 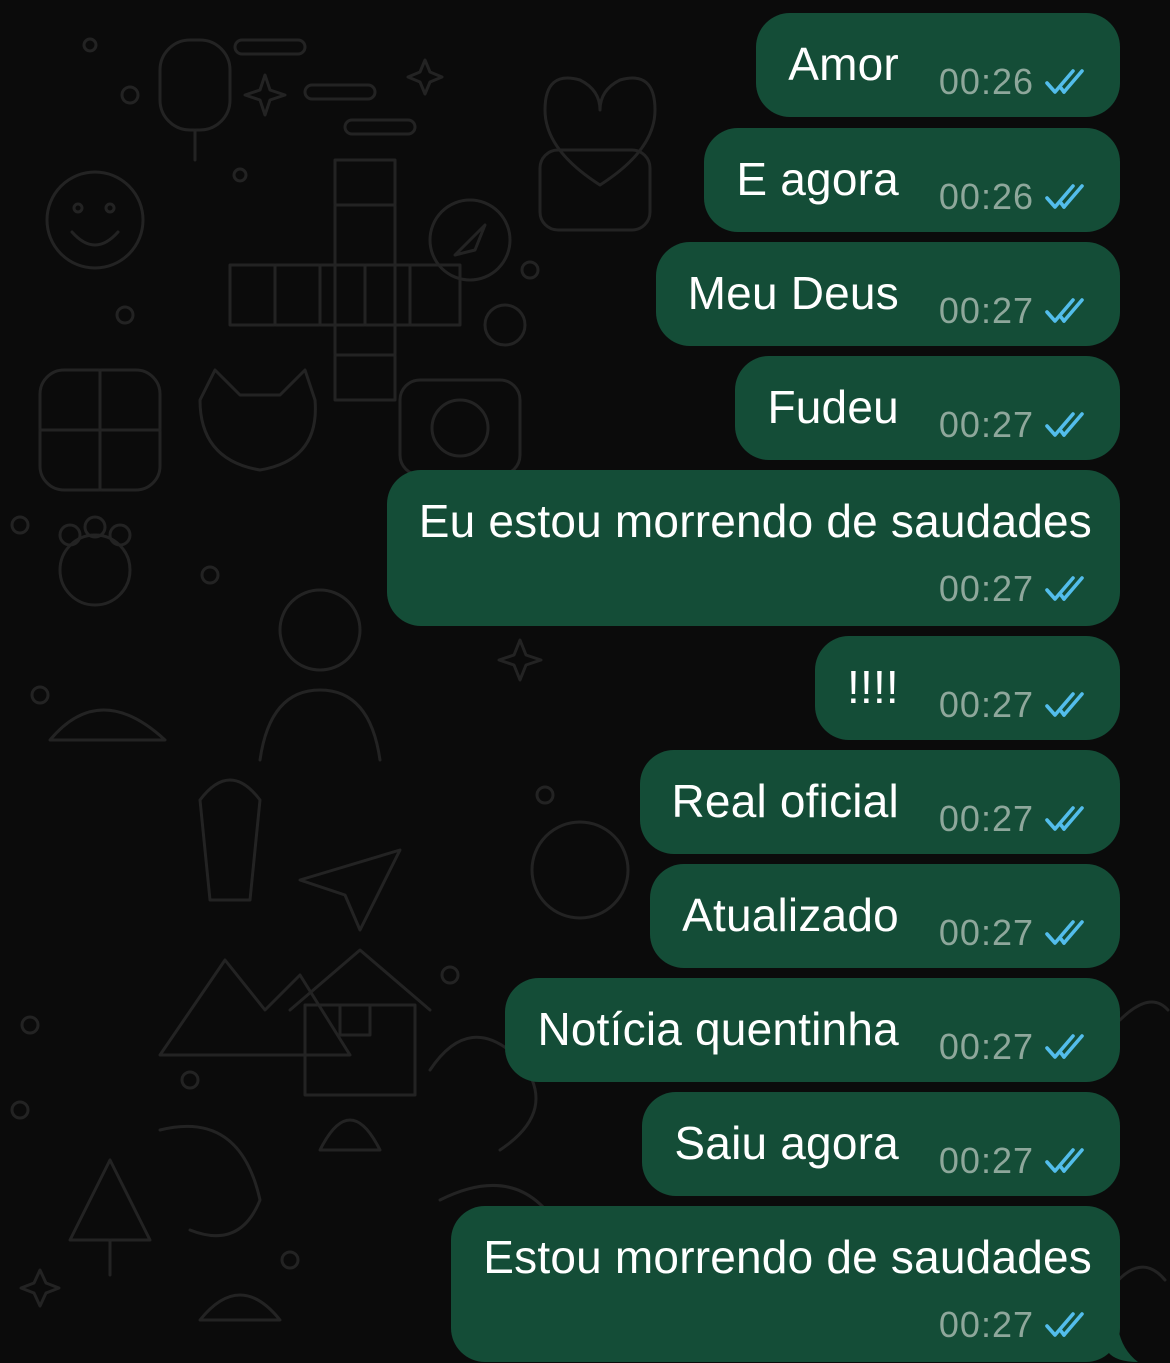 What do you see at coordinates (785, 1284) in the screenshot?
I see `message-bubble: Estou morrendo de saudades 00:27` at bounding box center [785, 1284].